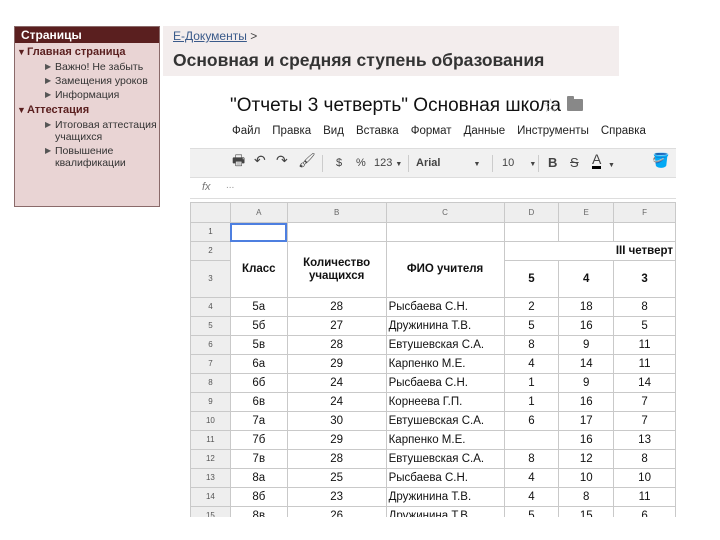 The width and height of the screenshot is (720, 540). I want to click on row-header: 5, so click(210, 326).